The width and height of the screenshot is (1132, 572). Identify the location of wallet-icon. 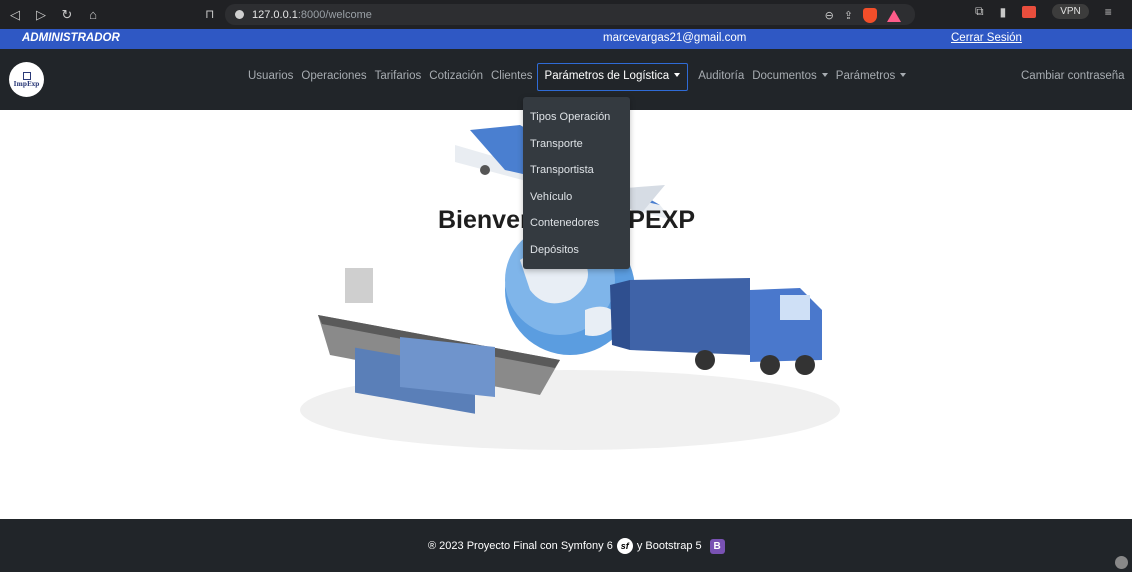
(1029, 11).